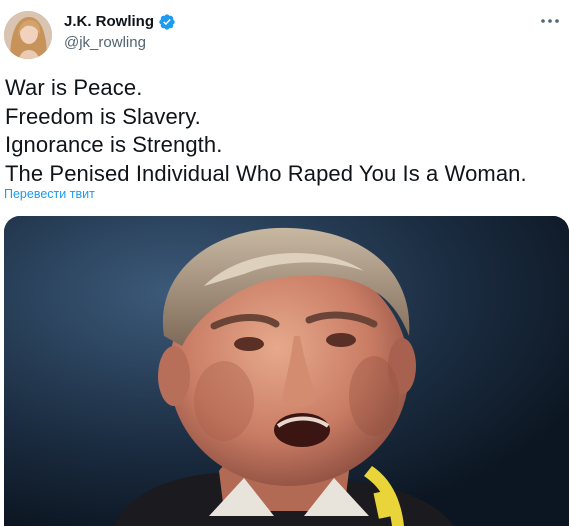 The height and width of the screenshot is (526, 569). Describe the element at coordinates (74, 87) in the screenshot. I see `tweet-line: War is Peace.` at that location.